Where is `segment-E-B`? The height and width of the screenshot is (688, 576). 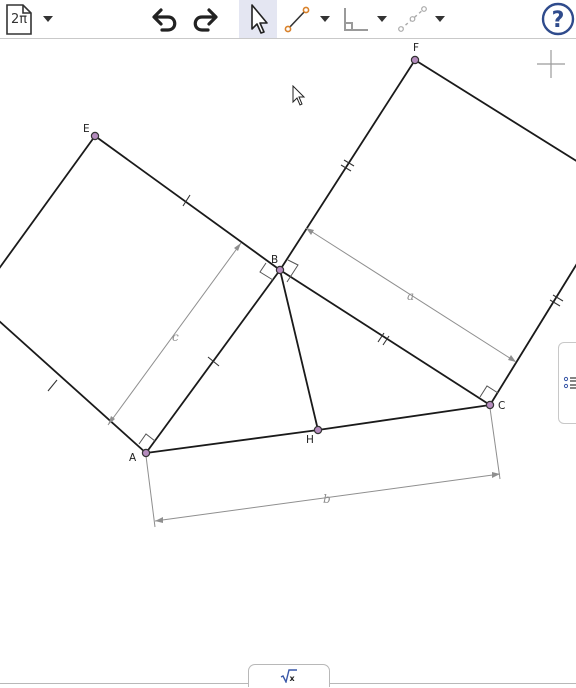
segment-E-B is located at coordinates (187, 203).